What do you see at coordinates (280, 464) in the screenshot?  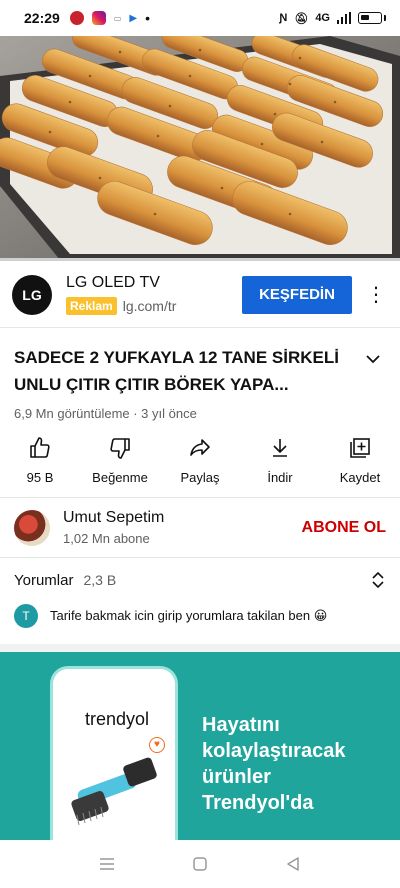 I see `download-button: İndir` at bounding box center [280, 464].